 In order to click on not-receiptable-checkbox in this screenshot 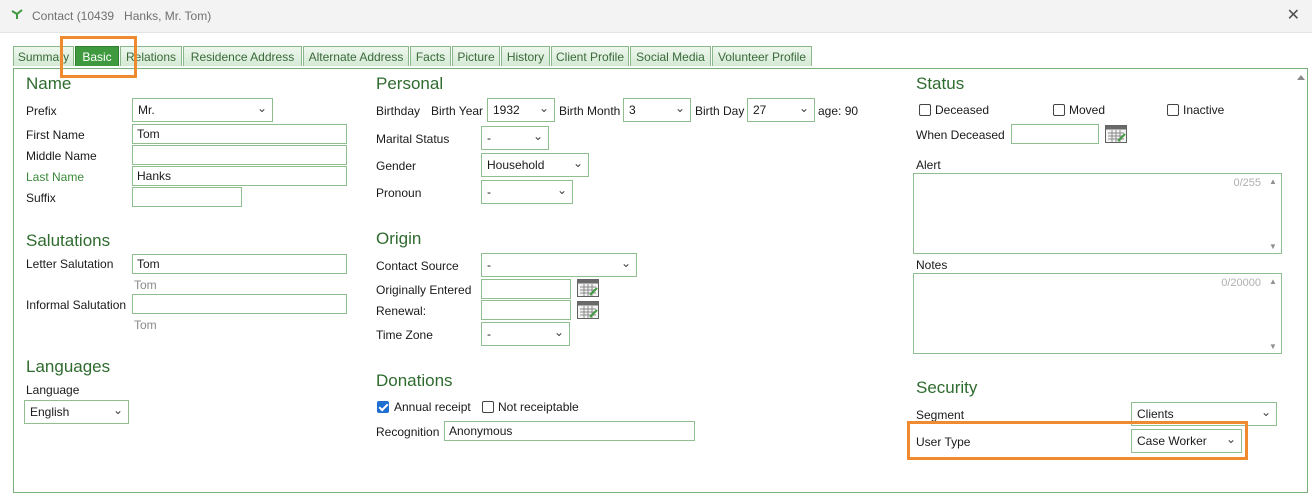, I will do `click(488, 407)`.